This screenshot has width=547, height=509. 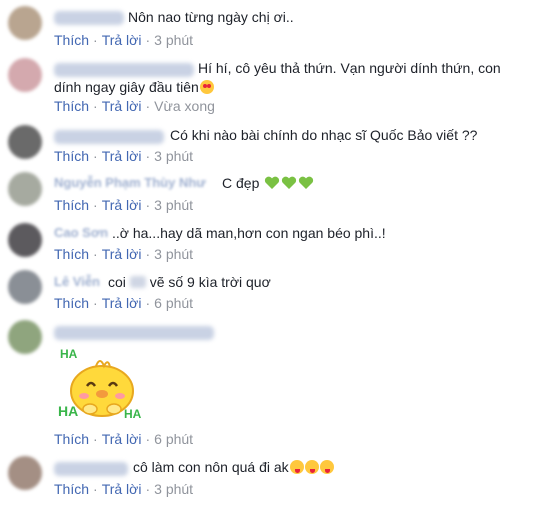 What do you see at coordinates (233, 467) in the screenshot?
I see `comment-text: cô làm con nôn quá đi ak` at bounding box center [233, 467].